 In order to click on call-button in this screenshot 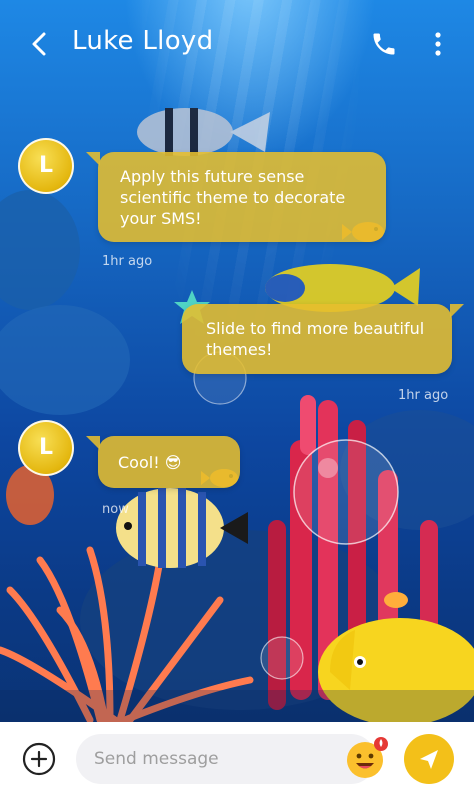, I will do `click(384, 44)`.